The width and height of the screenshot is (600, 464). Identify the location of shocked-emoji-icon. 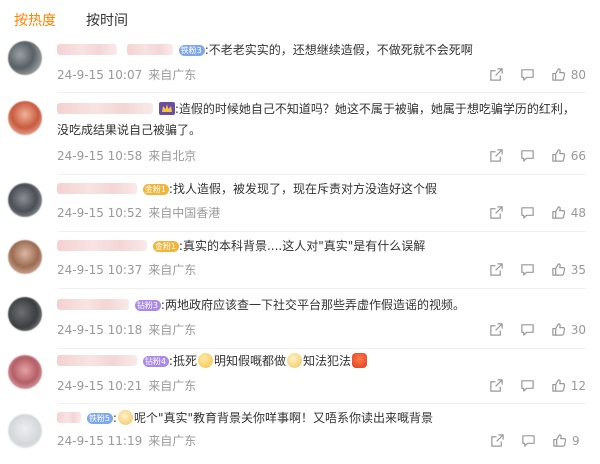
(294, 360).